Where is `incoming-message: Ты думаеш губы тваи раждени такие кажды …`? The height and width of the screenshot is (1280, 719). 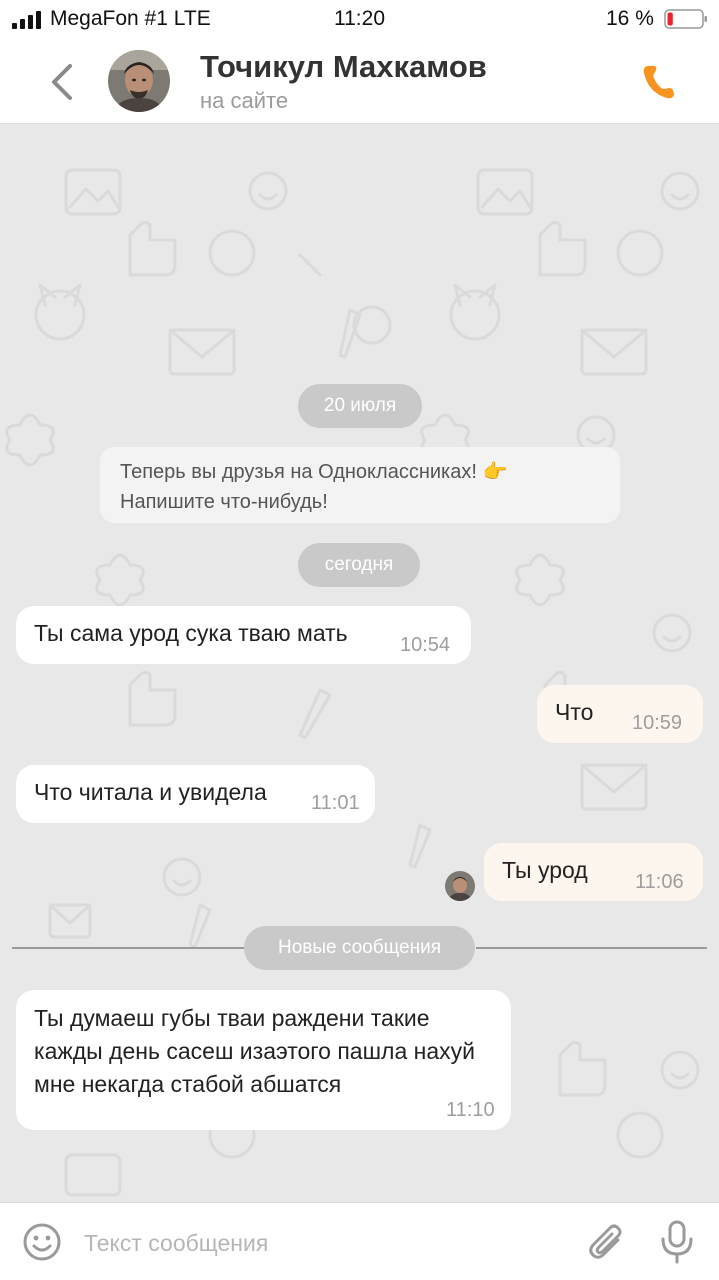 incoming-message: Ты думаеш губы тваи раждени такие кажды … is located at coordinates (263, 1060).